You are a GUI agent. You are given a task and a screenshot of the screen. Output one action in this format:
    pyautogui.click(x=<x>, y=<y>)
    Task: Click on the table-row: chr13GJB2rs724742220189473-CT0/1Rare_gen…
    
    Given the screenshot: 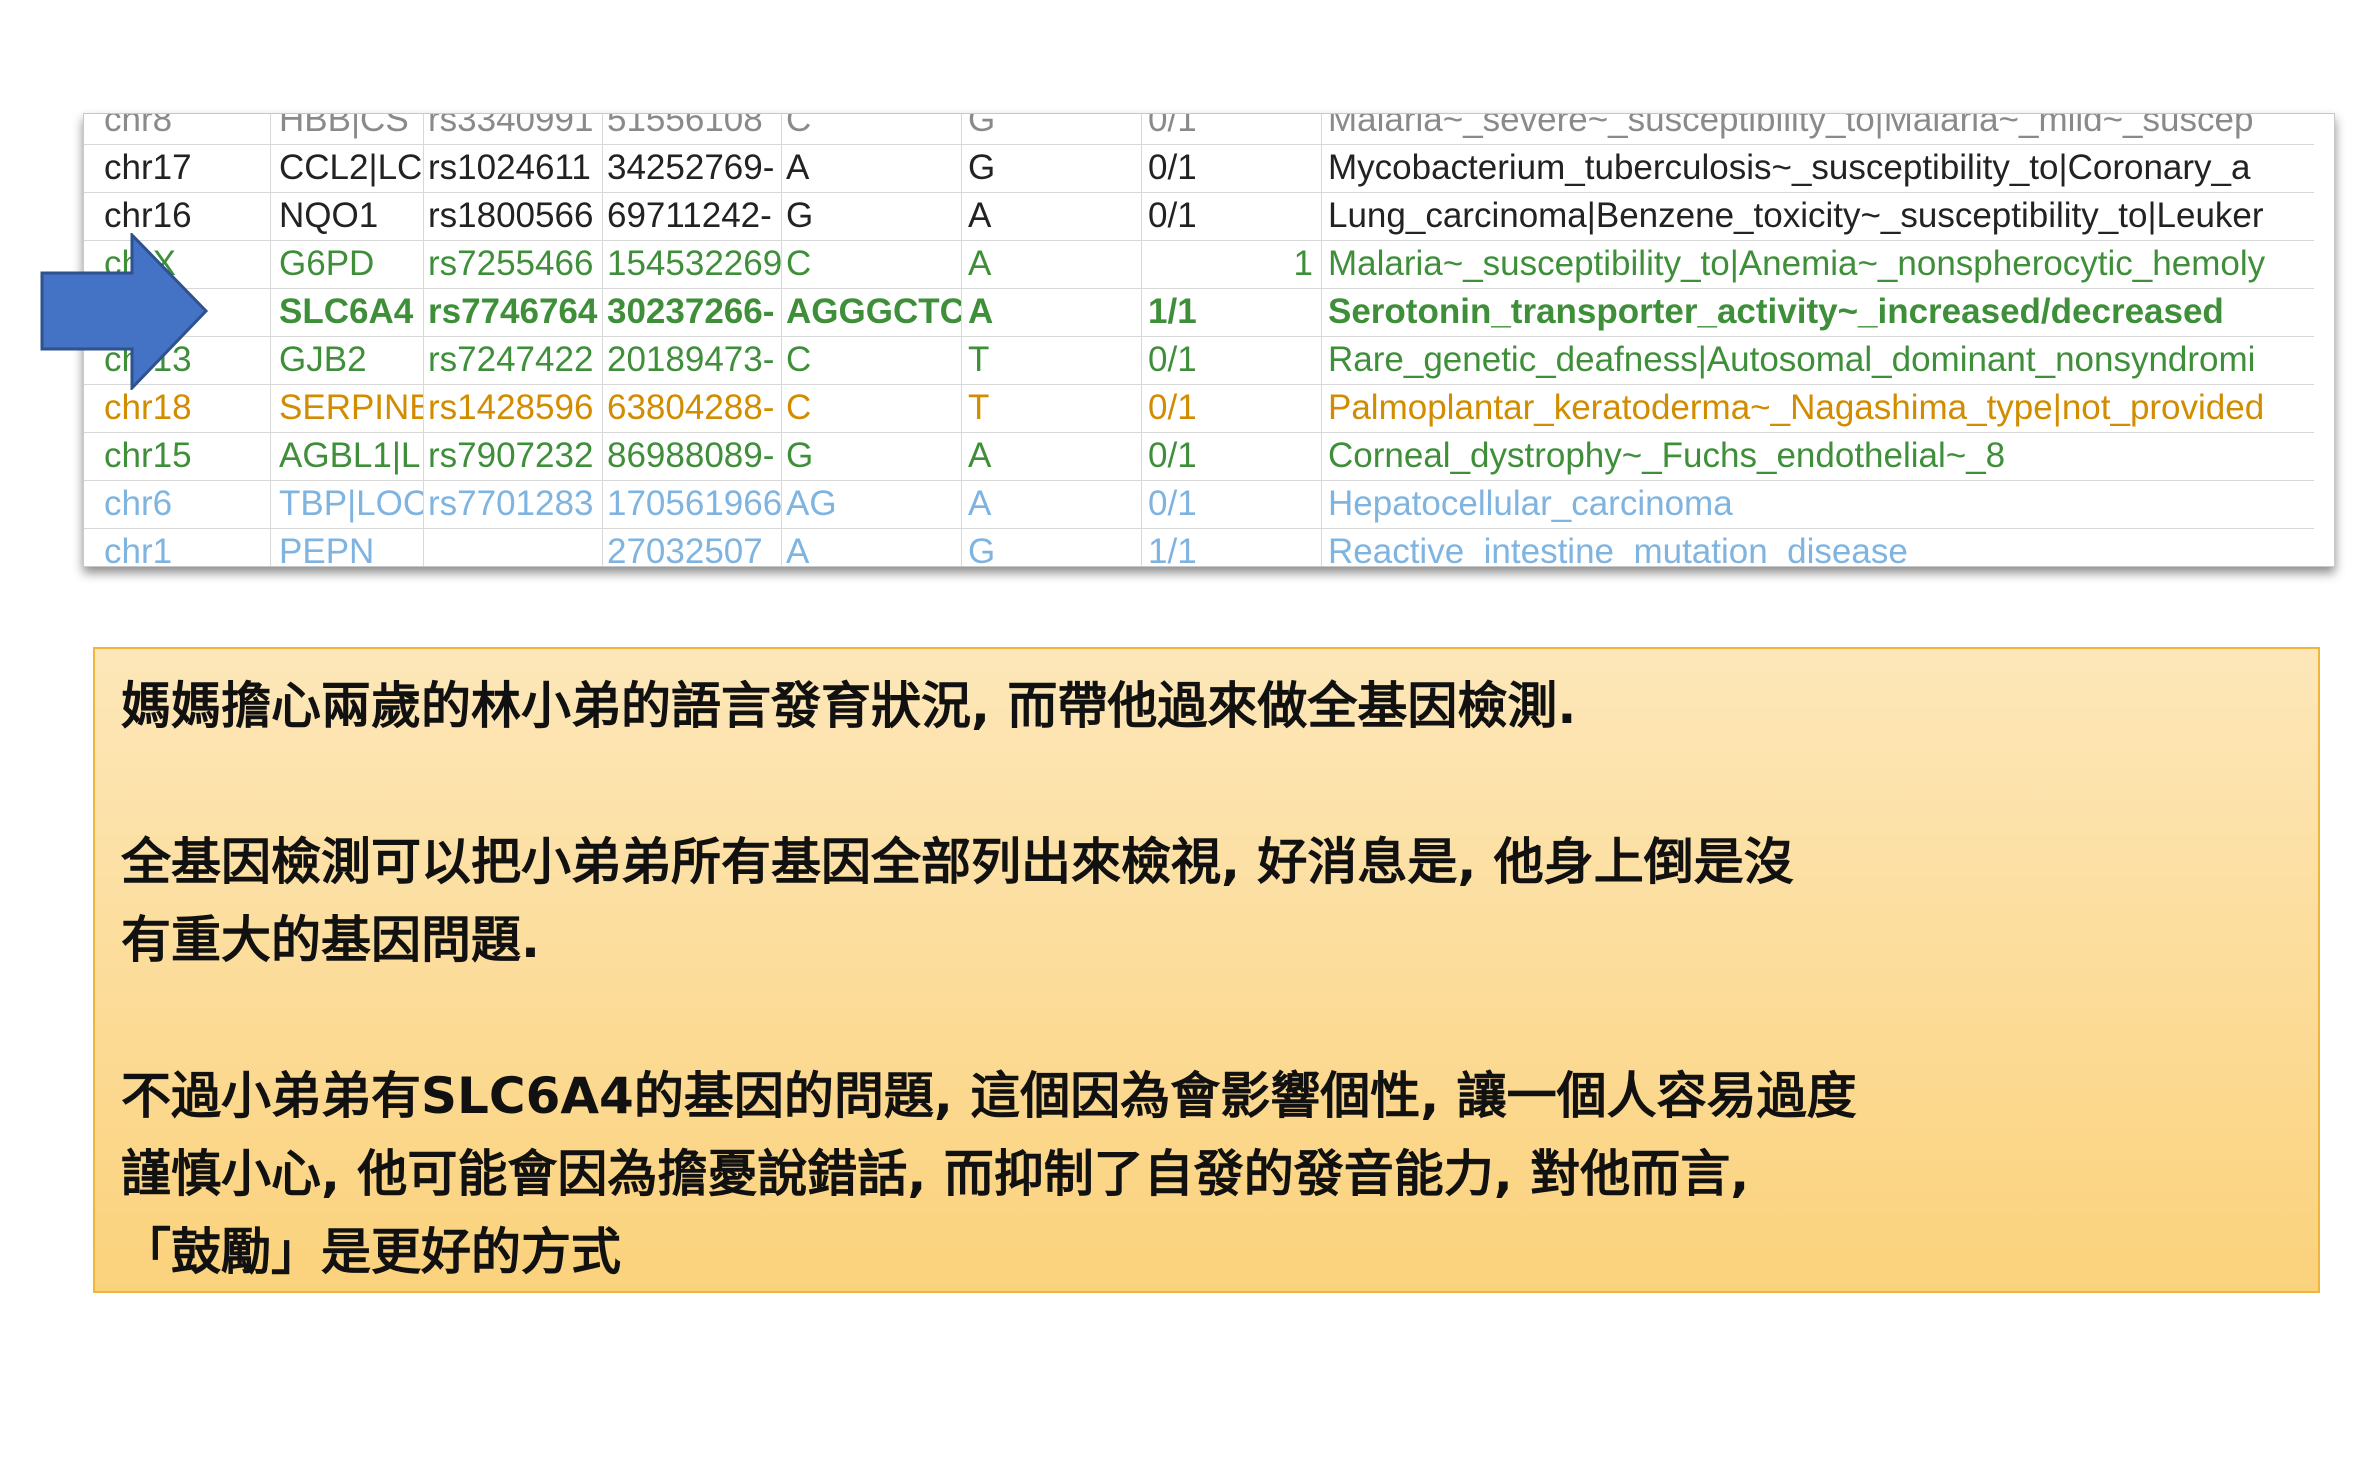 What is the action you would take?
    pyautogui.click(x=1199, y=360)
    